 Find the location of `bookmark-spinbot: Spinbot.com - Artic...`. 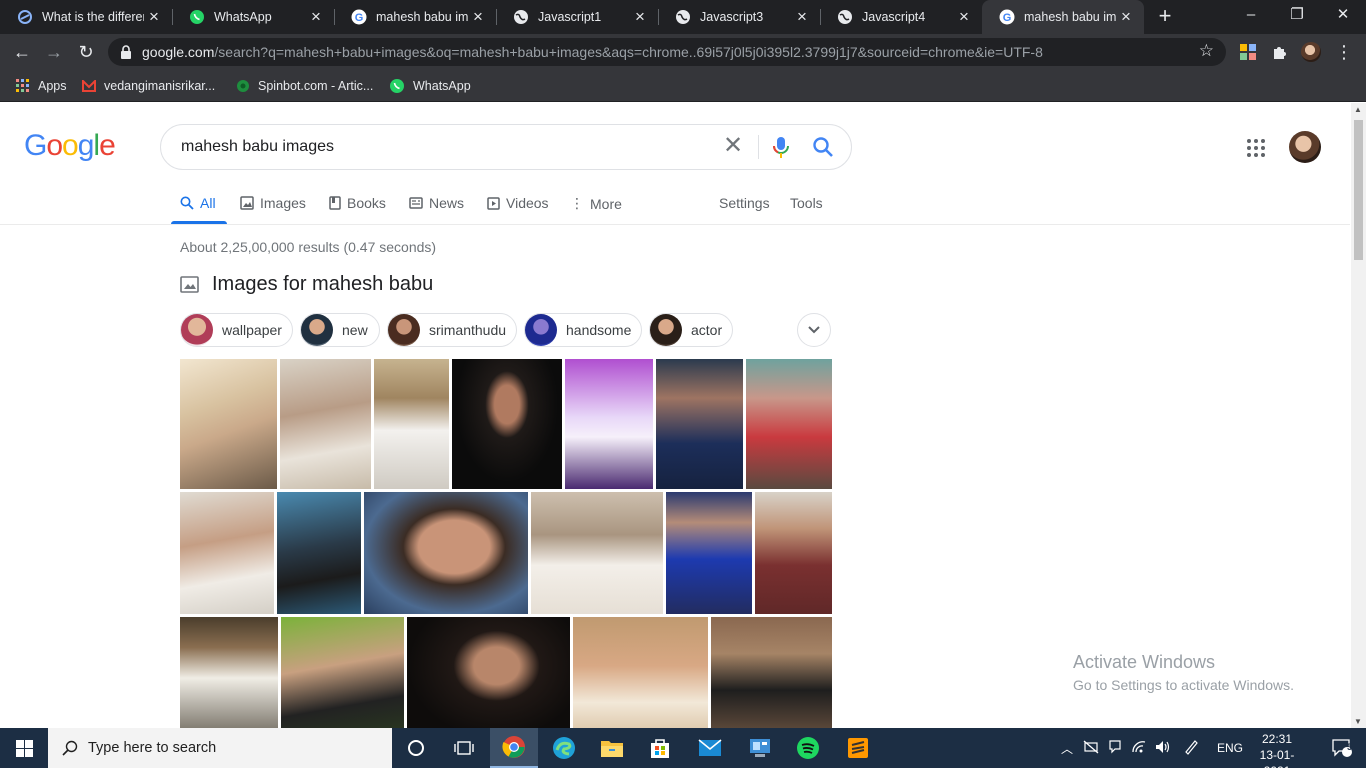

bookmark-spinbot: Spinbot.com - Artic... is located at coordinates (304, 86).